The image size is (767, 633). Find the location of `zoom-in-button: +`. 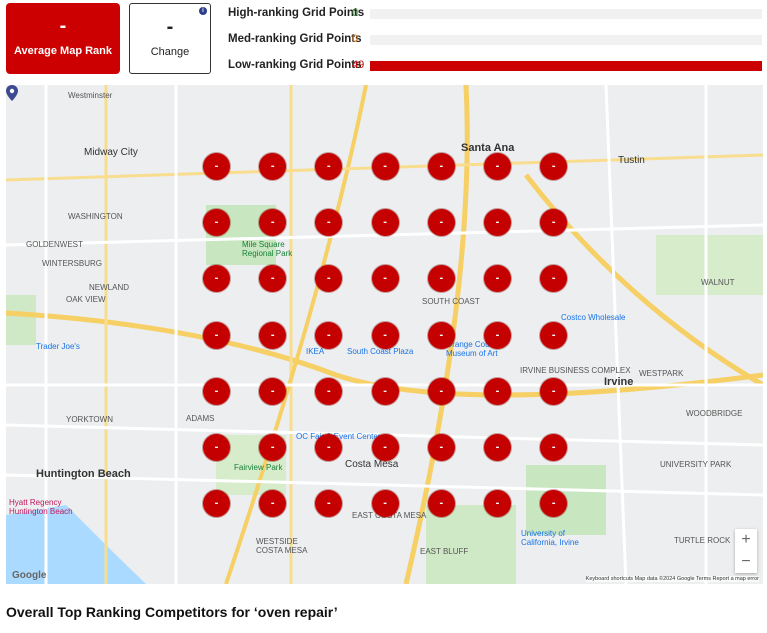

zoom-in-button: + is located at coordinates (746, 540).